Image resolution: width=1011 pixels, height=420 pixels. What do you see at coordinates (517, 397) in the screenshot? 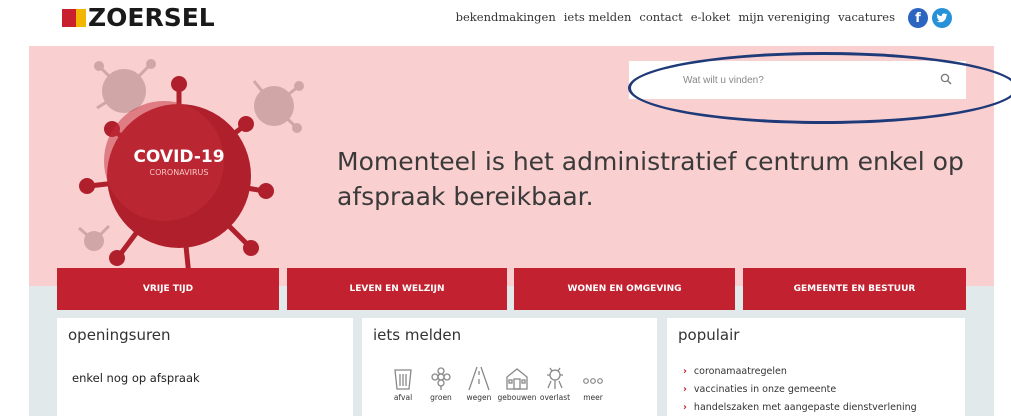
I see `report-label: gebouwen` at bounding box center [517, 397].